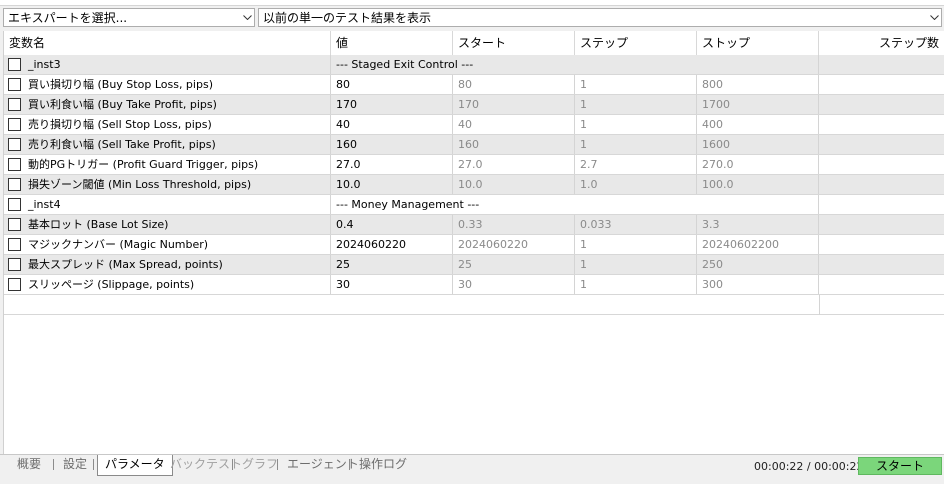 Image resolution: width=944 pixels, height=484 pixels. I want to click on cell-start: 40, so click(514, 124).